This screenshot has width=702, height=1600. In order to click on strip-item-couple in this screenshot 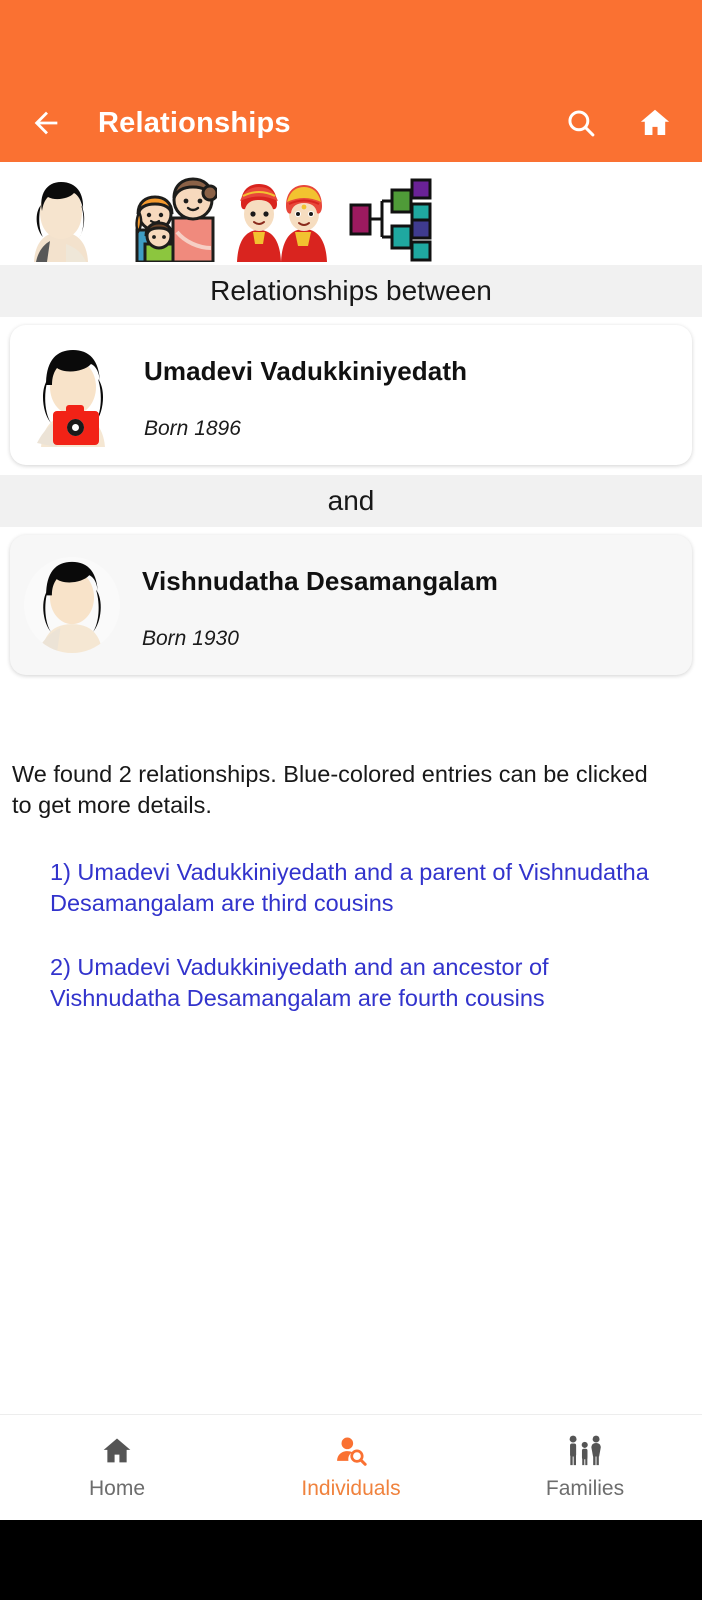, I will do `click(281, 214)`.